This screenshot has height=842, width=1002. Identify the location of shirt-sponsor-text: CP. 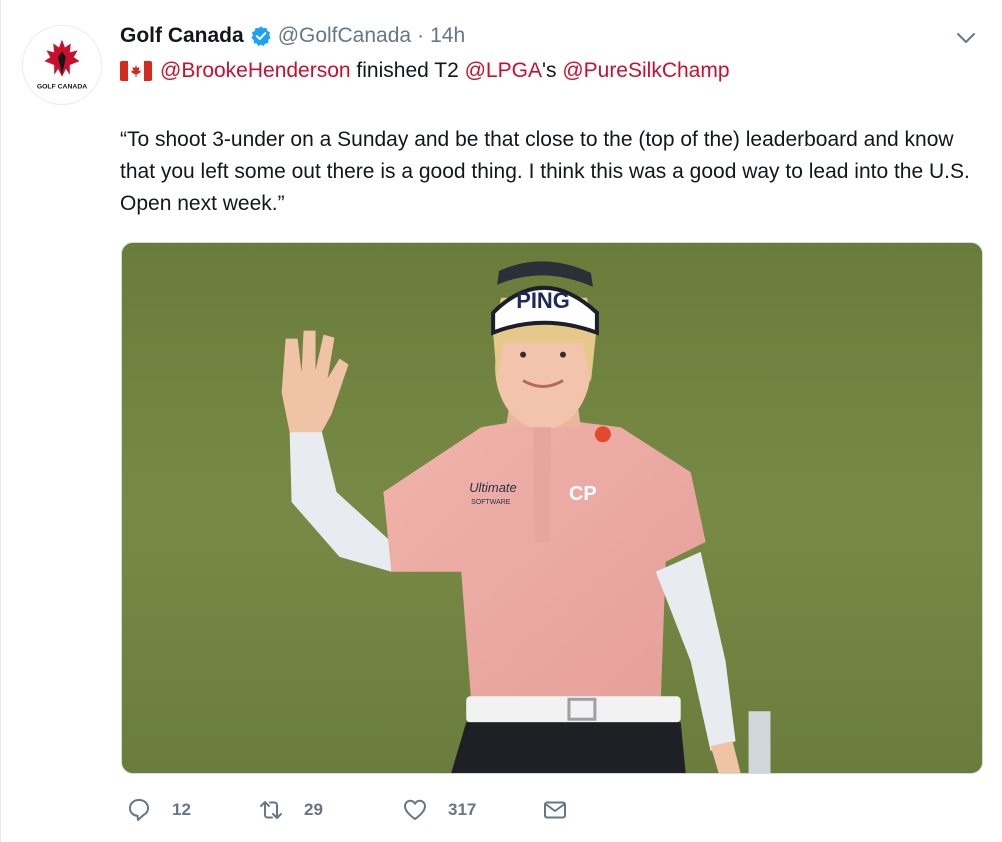
(583, 494).